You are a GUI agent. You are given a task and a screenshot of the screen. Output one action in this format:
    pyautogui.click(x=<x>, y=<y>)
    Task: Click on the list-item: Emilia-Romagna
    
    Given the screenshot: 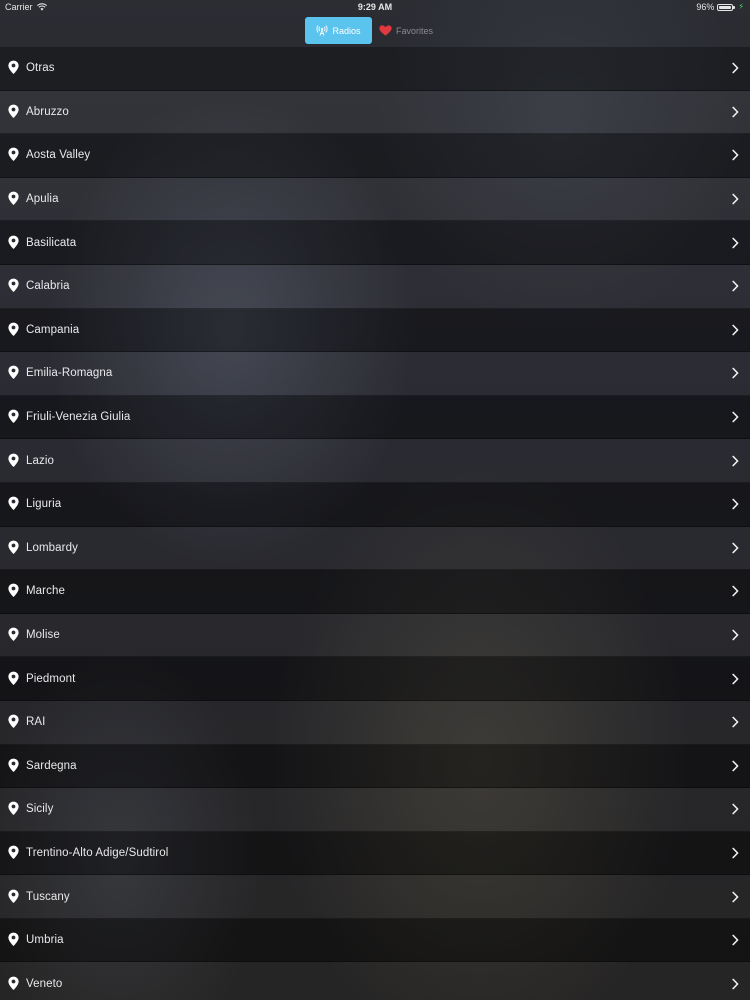 What is the action you would take?
    pyautogui.click(x=375, y=374)
    